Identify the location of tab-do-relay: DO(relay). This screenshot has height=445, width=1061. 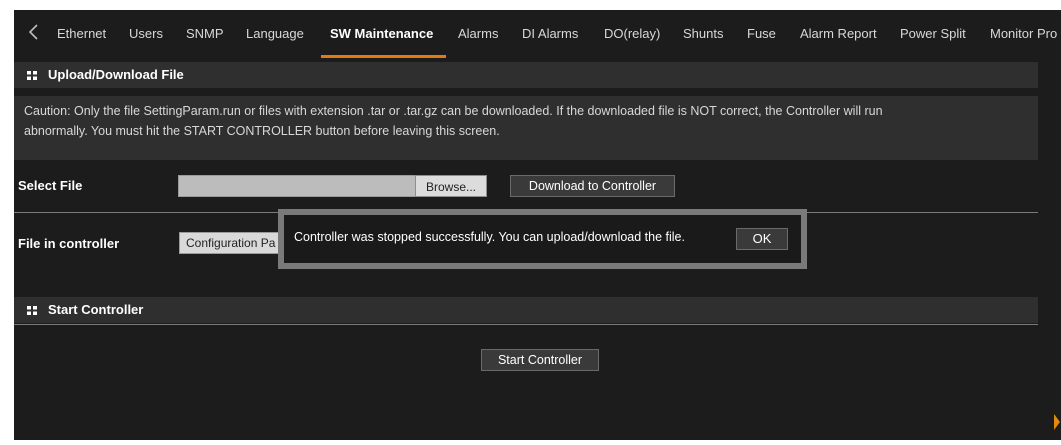
(632, 34).